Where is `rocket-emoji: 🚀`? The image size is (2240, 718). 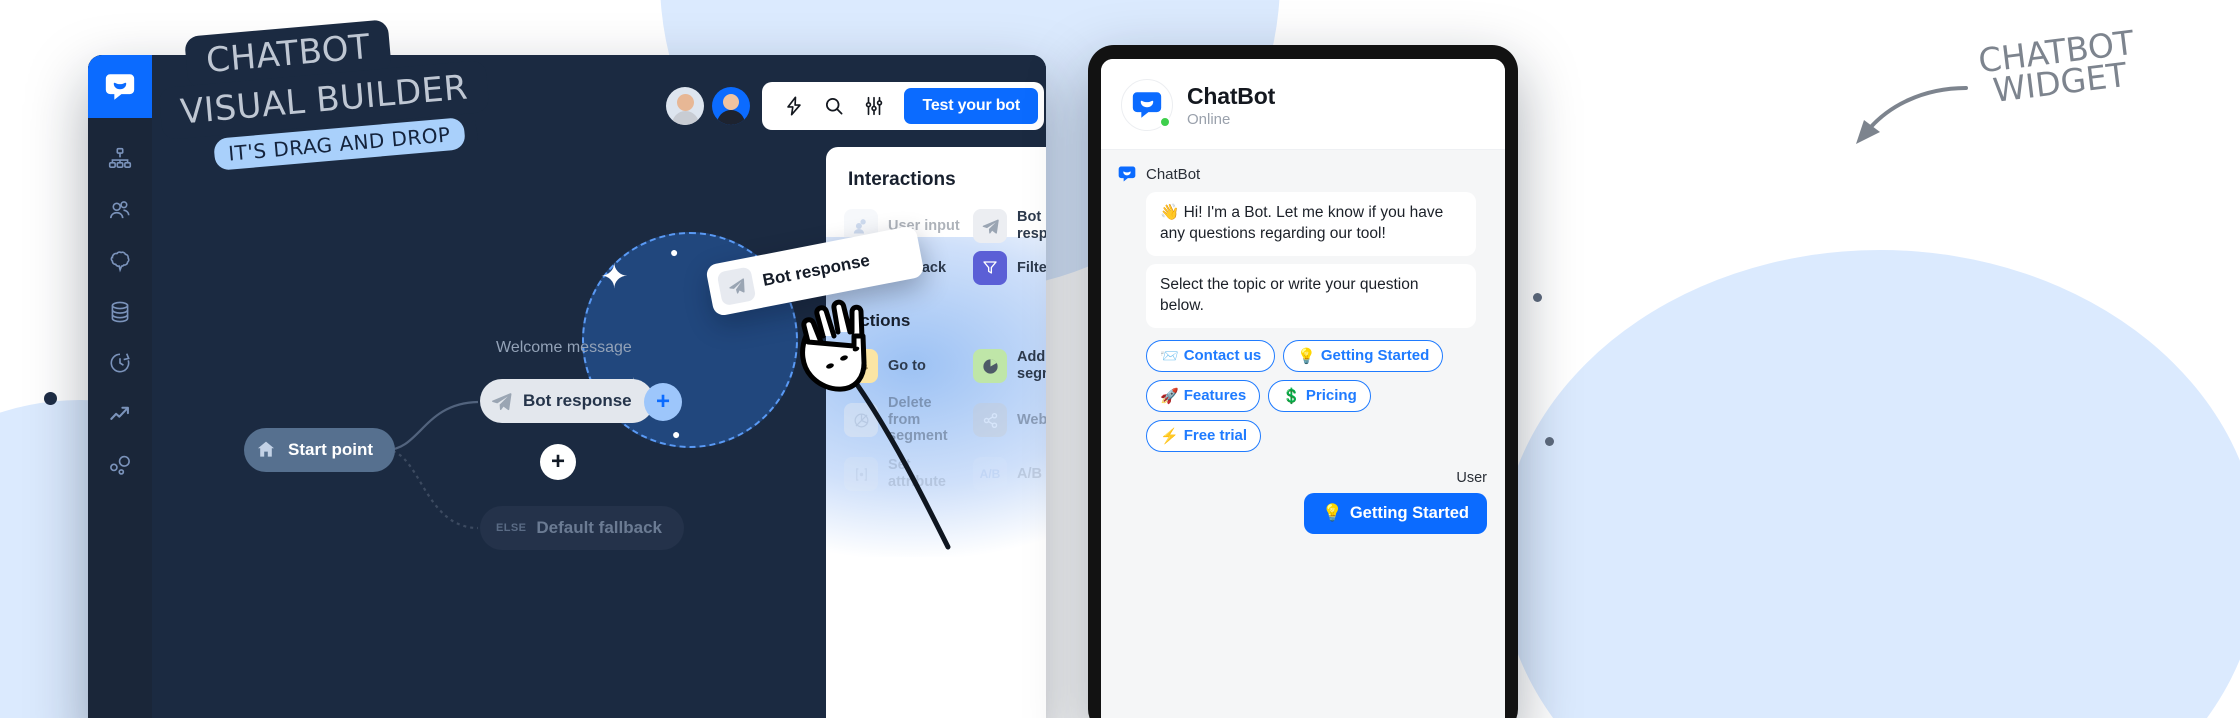
rocket-emoji: 🚀 is located at coordinates (1169, 396).